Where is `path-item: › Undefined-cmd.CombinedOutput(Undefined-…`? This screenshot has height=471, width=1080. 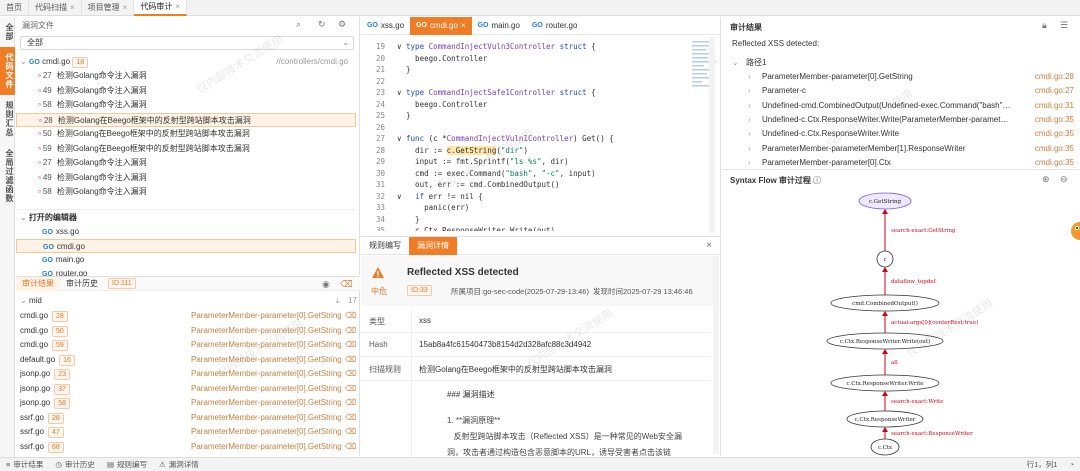 path-item: › Undefined-cmd.CombinedOutput(Undefined-… is located at coordinates (900, 106).